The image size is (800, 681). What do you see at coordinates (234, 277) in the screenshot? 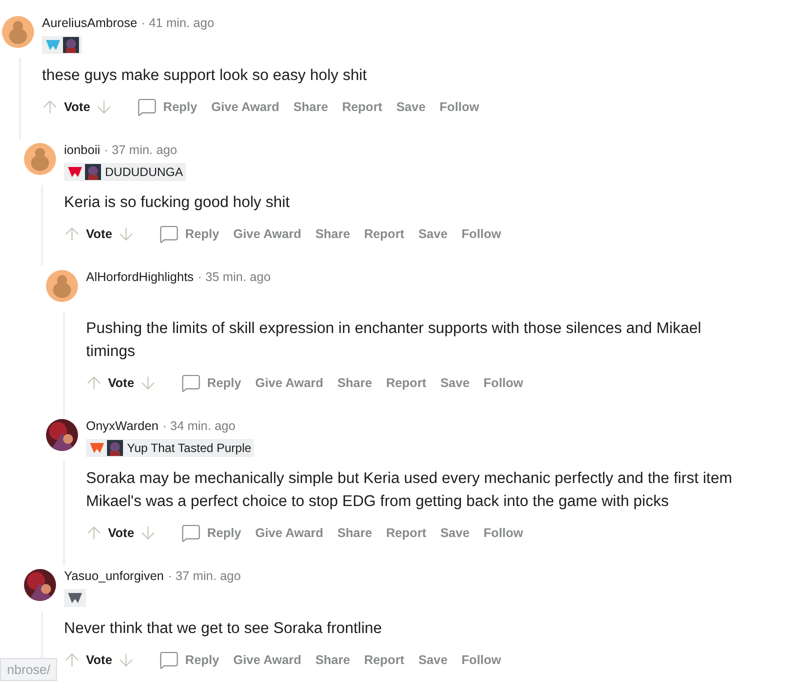
I see `timestamp: · 35 min. ago` at bounding box center [234, 277].